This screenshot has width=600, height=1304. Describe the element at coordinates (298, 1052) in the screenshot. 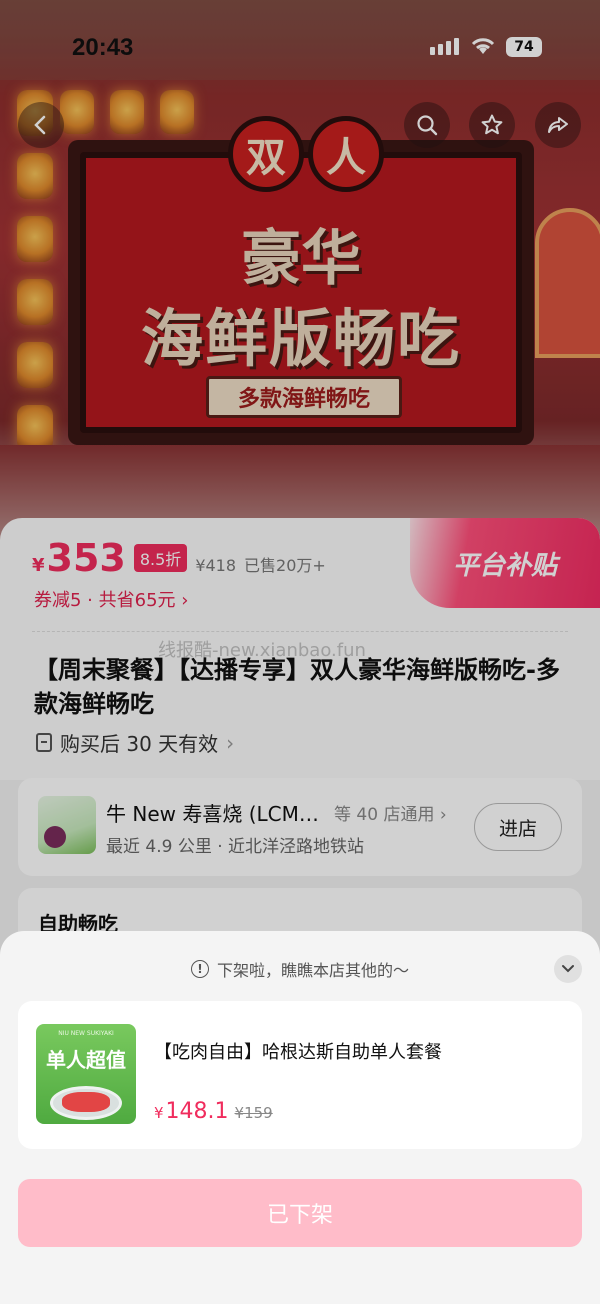

I see `product-name: 【吃肉自由】哈根达斯自助单人套餐` at that location.